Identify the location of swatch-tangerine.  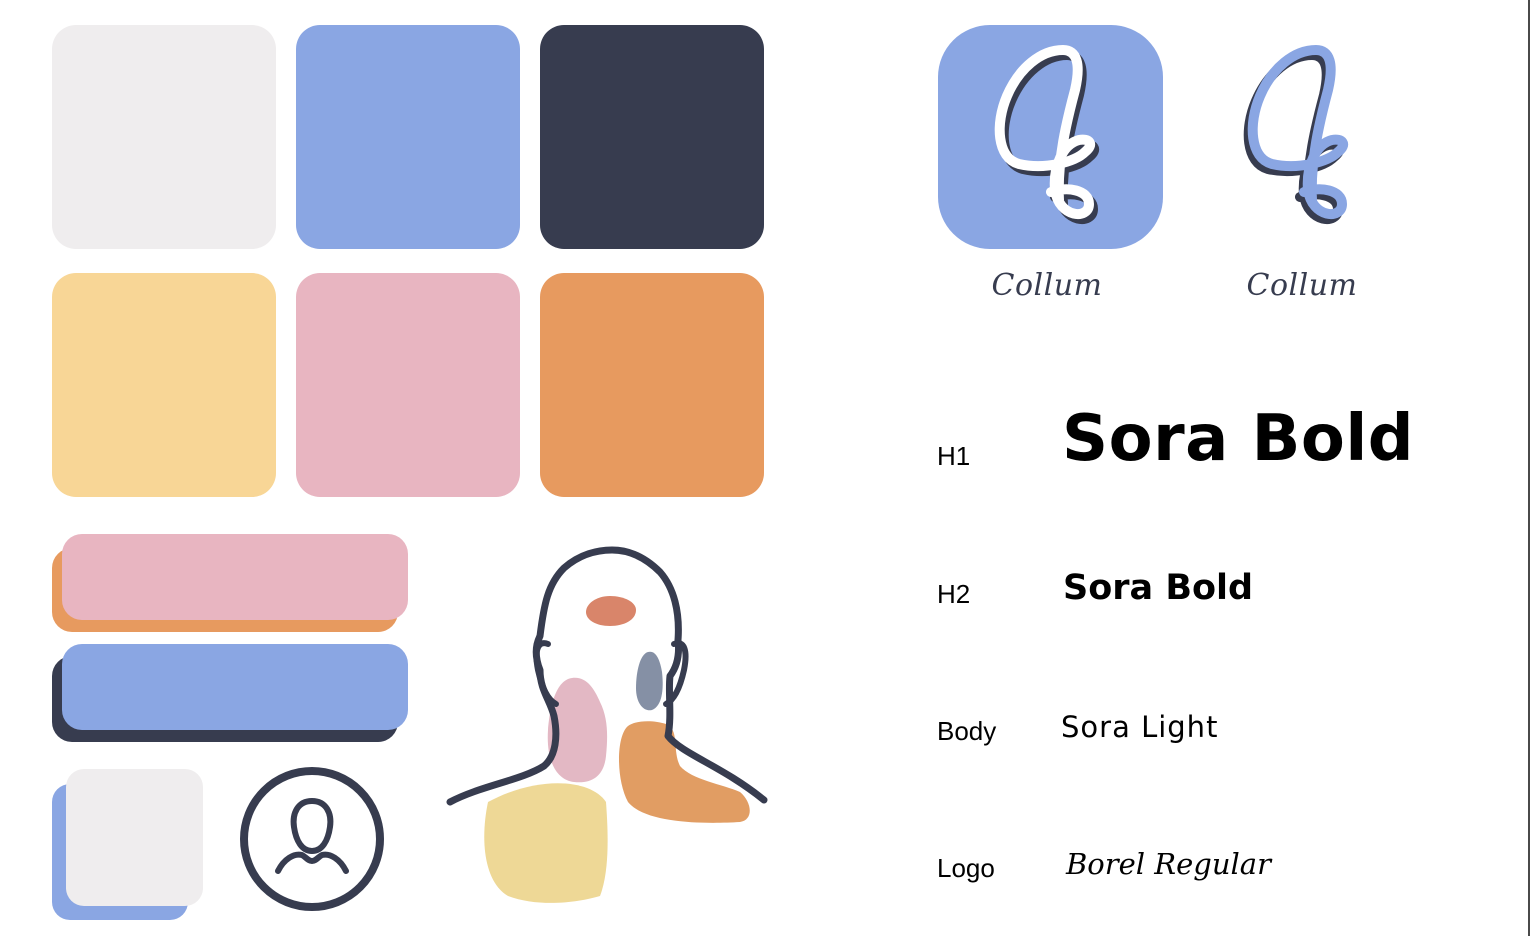
(652, 385).